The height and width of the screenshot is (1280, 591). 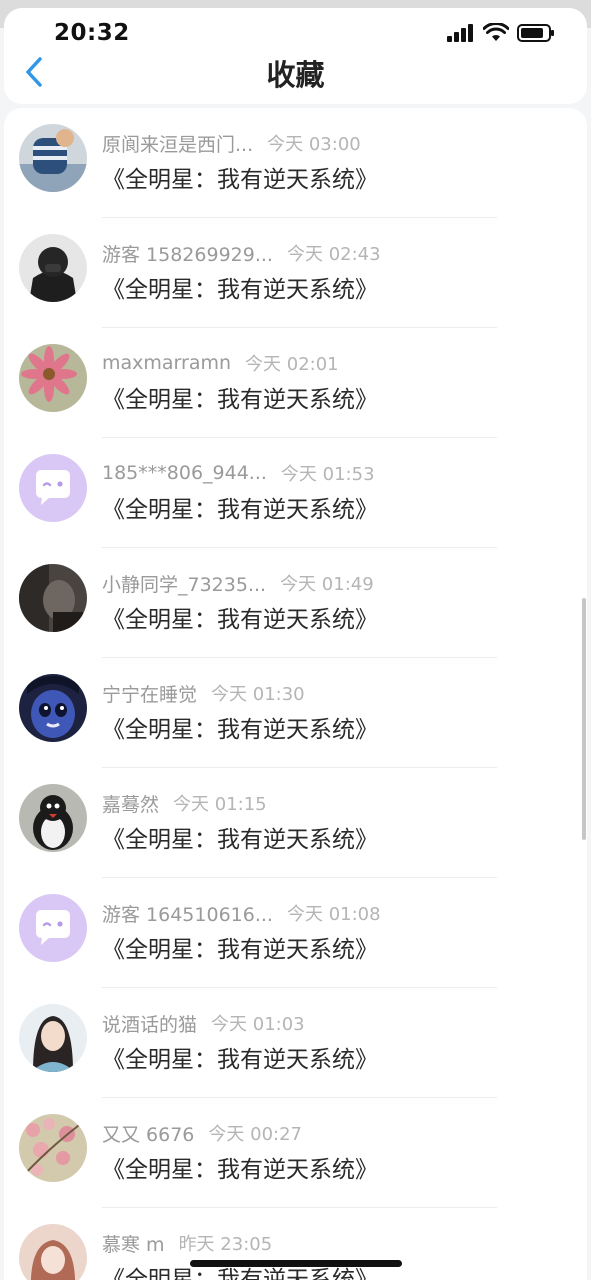 What do you see at coordinates (203, 693) in the screenshot?
I see `item-meta: 宁宁在睡觉 今天 01:30` at bounding box center [203, 693].